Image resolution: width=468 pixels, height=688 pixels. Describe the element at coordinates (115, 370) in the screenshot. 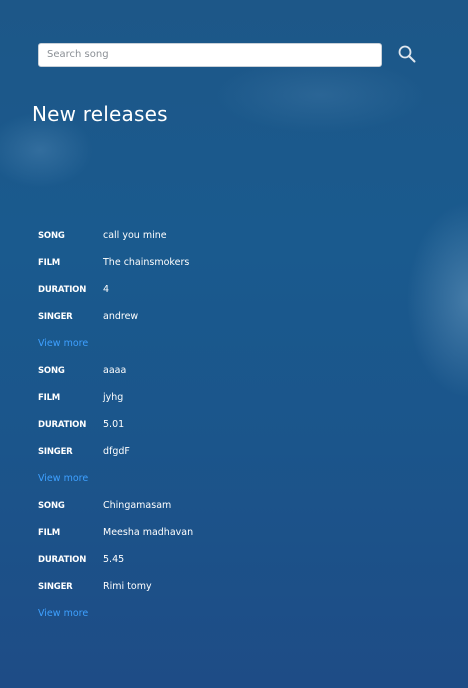

I see `song-value: aaaa` at that location.